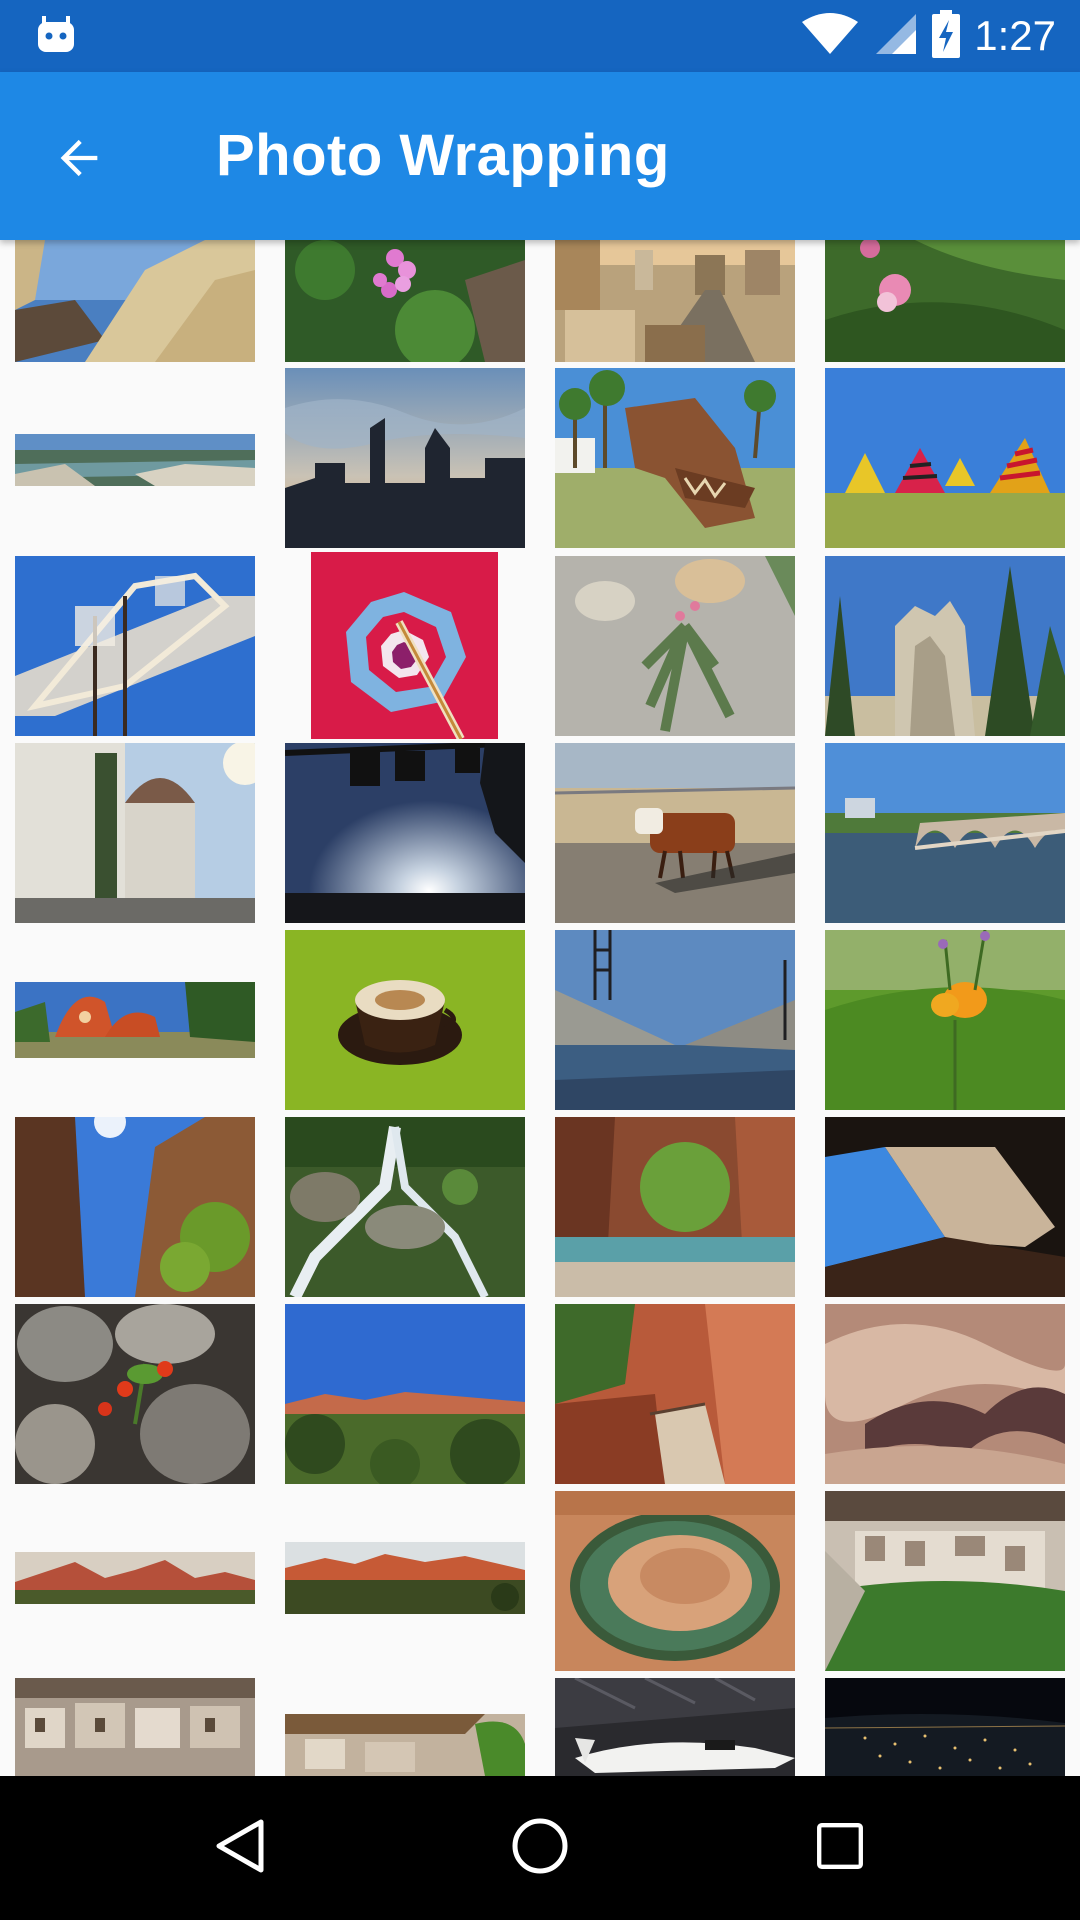 This screenshot has height=1920, width=1080. Describe the element at coordinates (830, 36) in the screenshot. I see `wifi-icon` at that location.